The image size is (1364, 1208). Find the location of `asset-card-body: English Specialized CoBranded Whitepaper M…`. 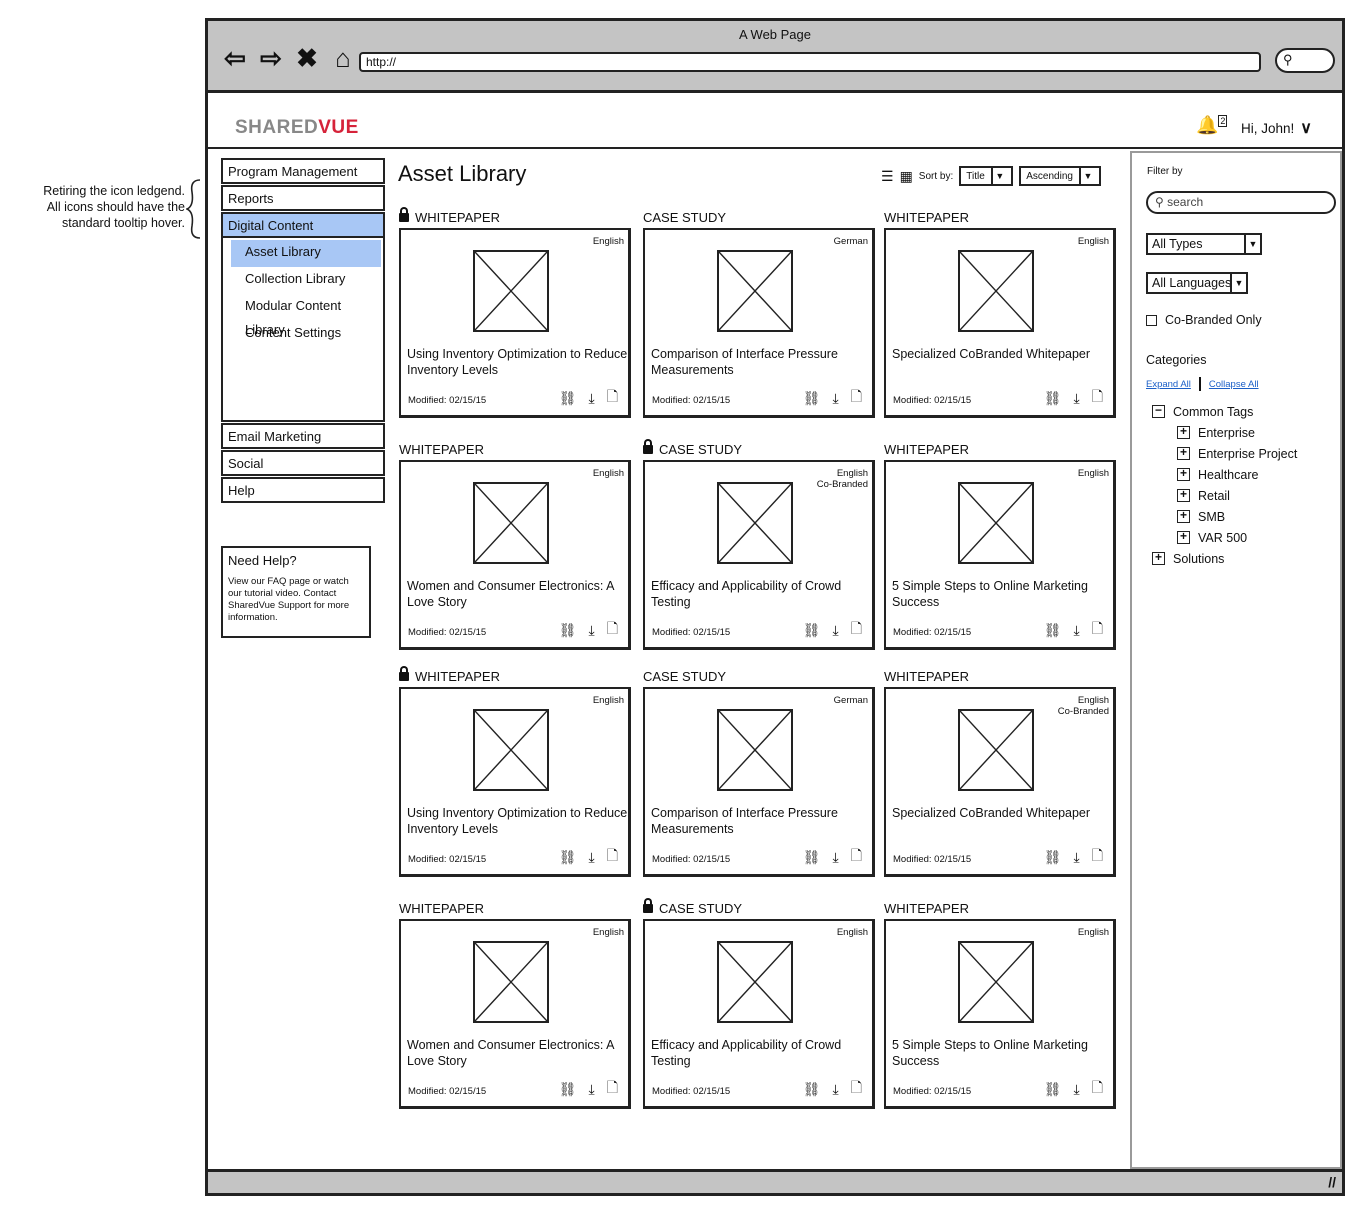

asset-card-body: English Specialized CoBranded Whitepaper M… is located at coordinates (1000, 323).